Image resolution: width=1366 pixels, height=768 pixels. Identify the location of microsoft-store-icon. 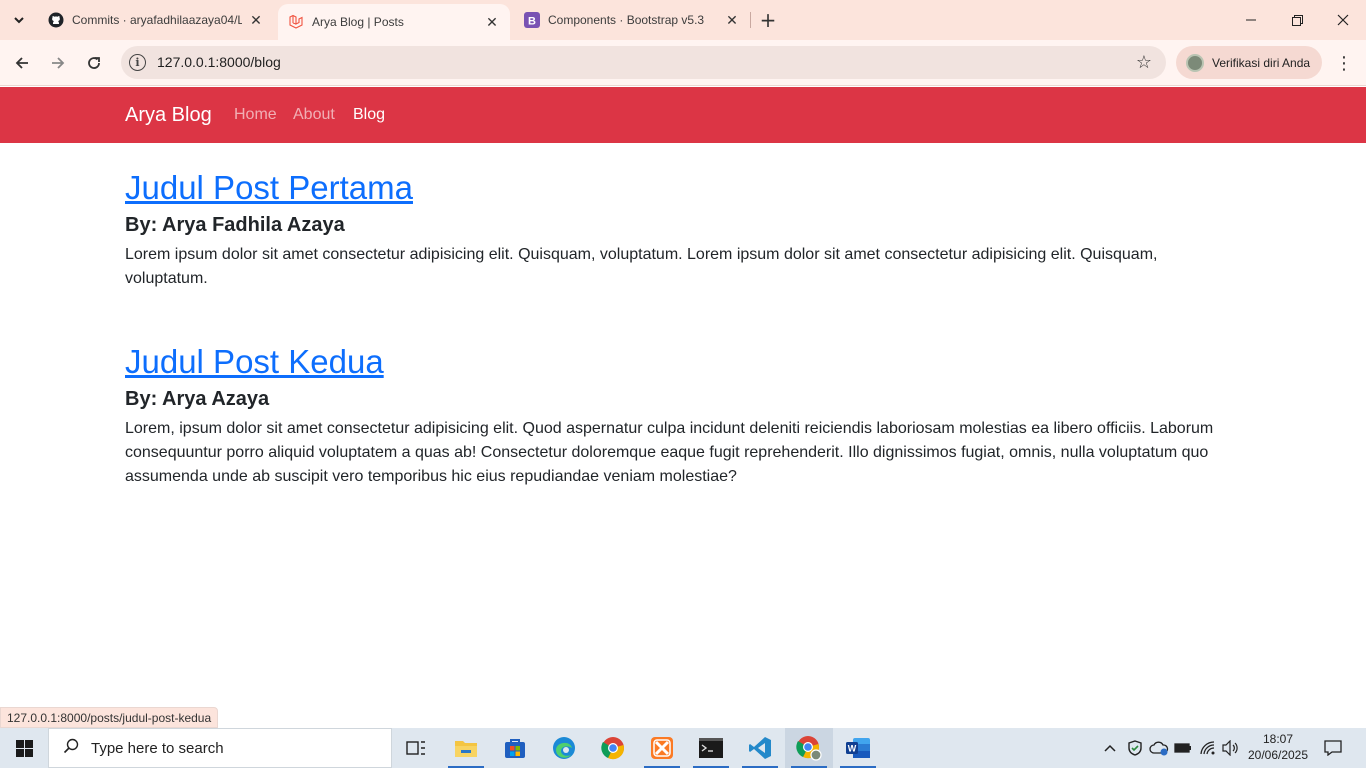
(515, 748).